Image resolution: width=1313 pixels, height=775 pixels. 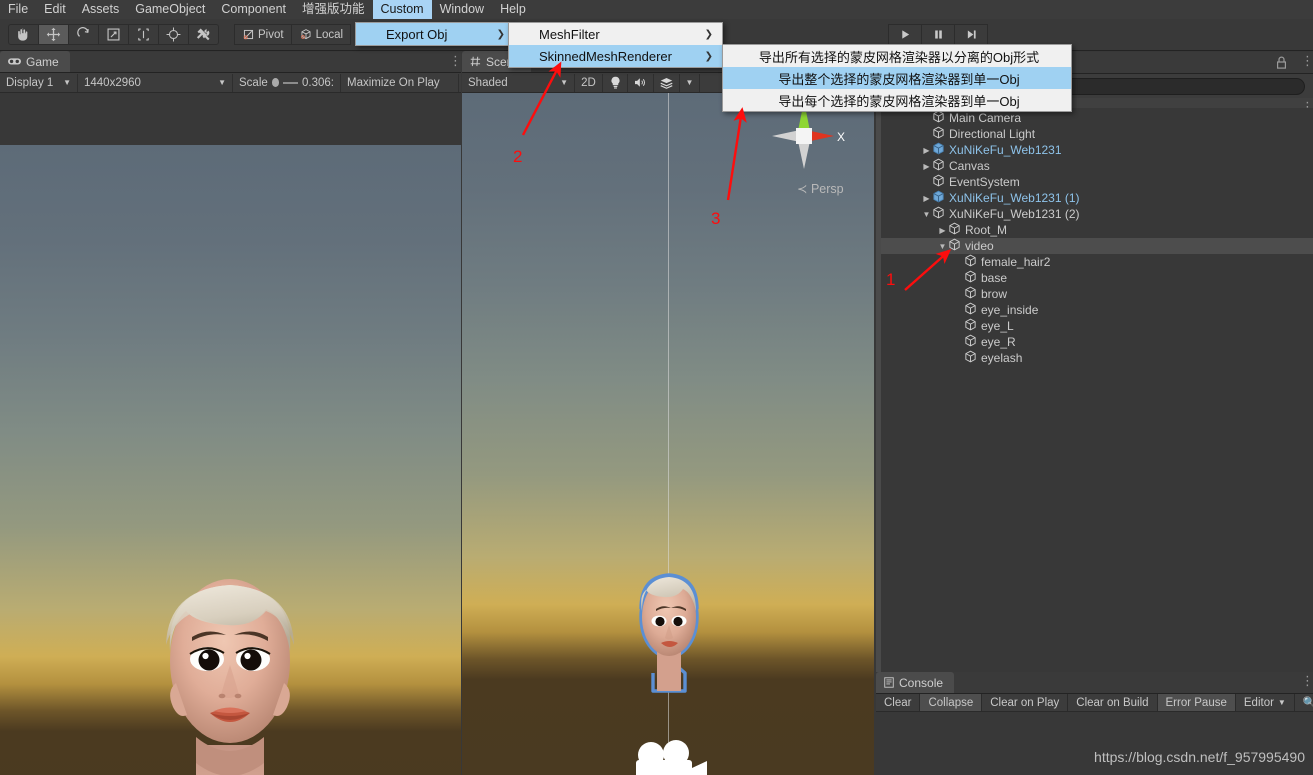 What do you see at coordinates (203, 34) in the screenshot?
I see `custom-tool-button` at bounding box center [203, 34].